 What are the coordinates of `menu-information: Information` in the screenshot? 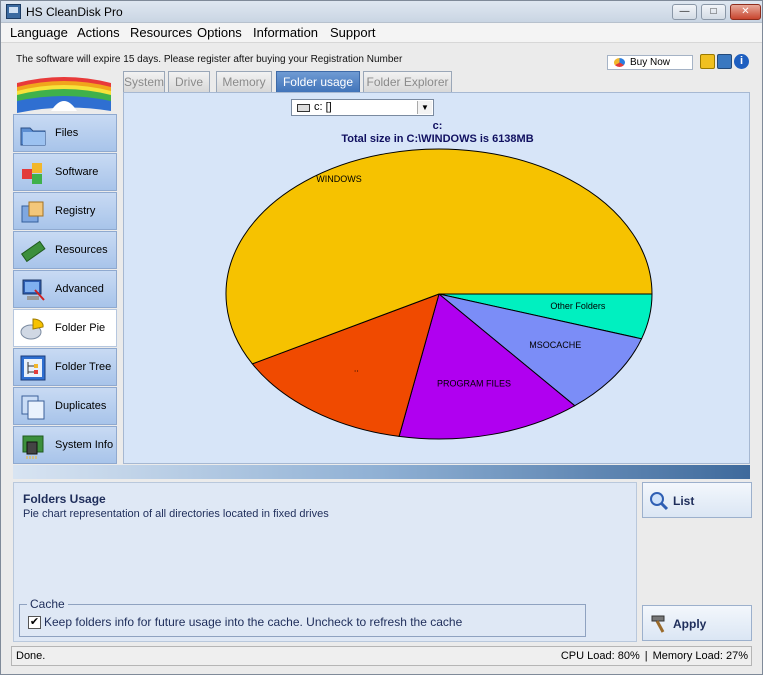 It's located at (285, 32).